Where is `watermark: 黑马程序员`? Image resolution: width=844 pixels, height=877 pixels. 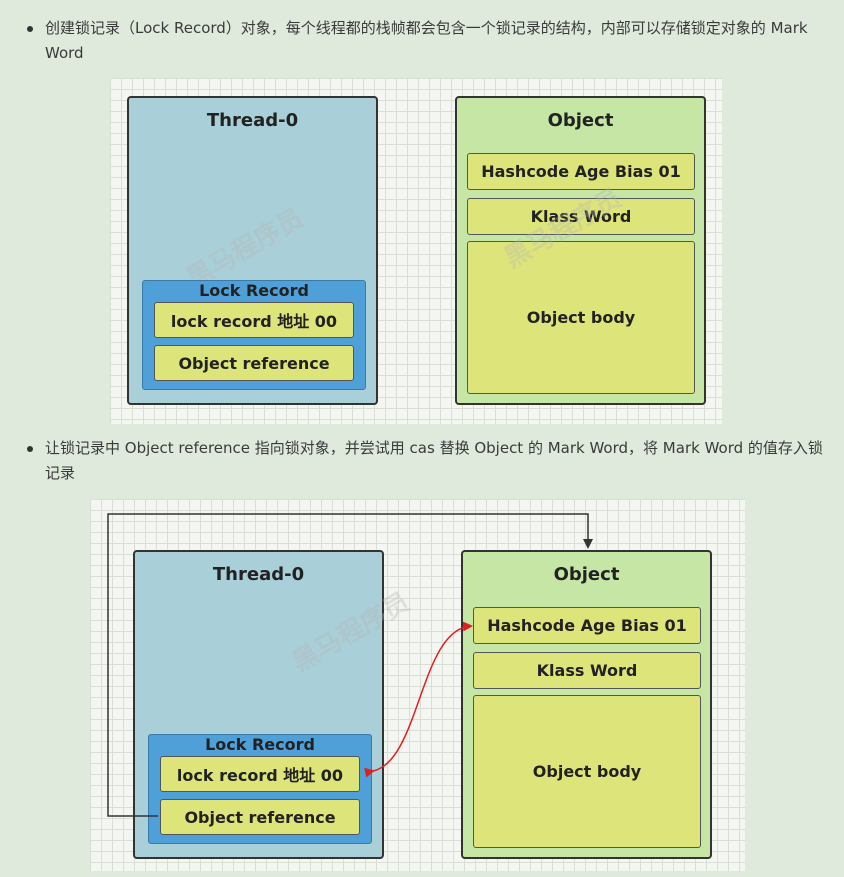
watermark: 黑马程序员 is located at coordinates (351, 633).